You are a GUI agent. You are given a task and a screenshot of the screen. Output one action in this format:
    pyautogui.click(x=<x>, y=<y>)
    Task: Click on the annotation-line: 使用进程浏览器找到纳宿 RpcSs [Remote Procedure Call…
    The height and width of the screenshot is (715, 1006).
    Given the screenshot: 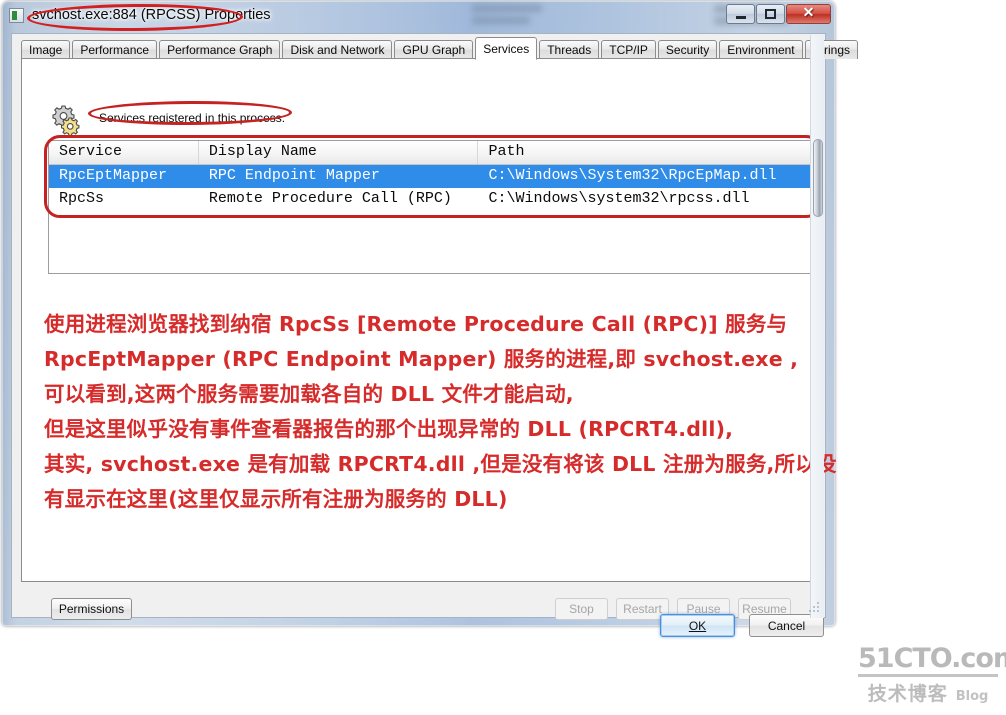 What is the action you would take?
    pyautogui.click(x=416, y=324)
    